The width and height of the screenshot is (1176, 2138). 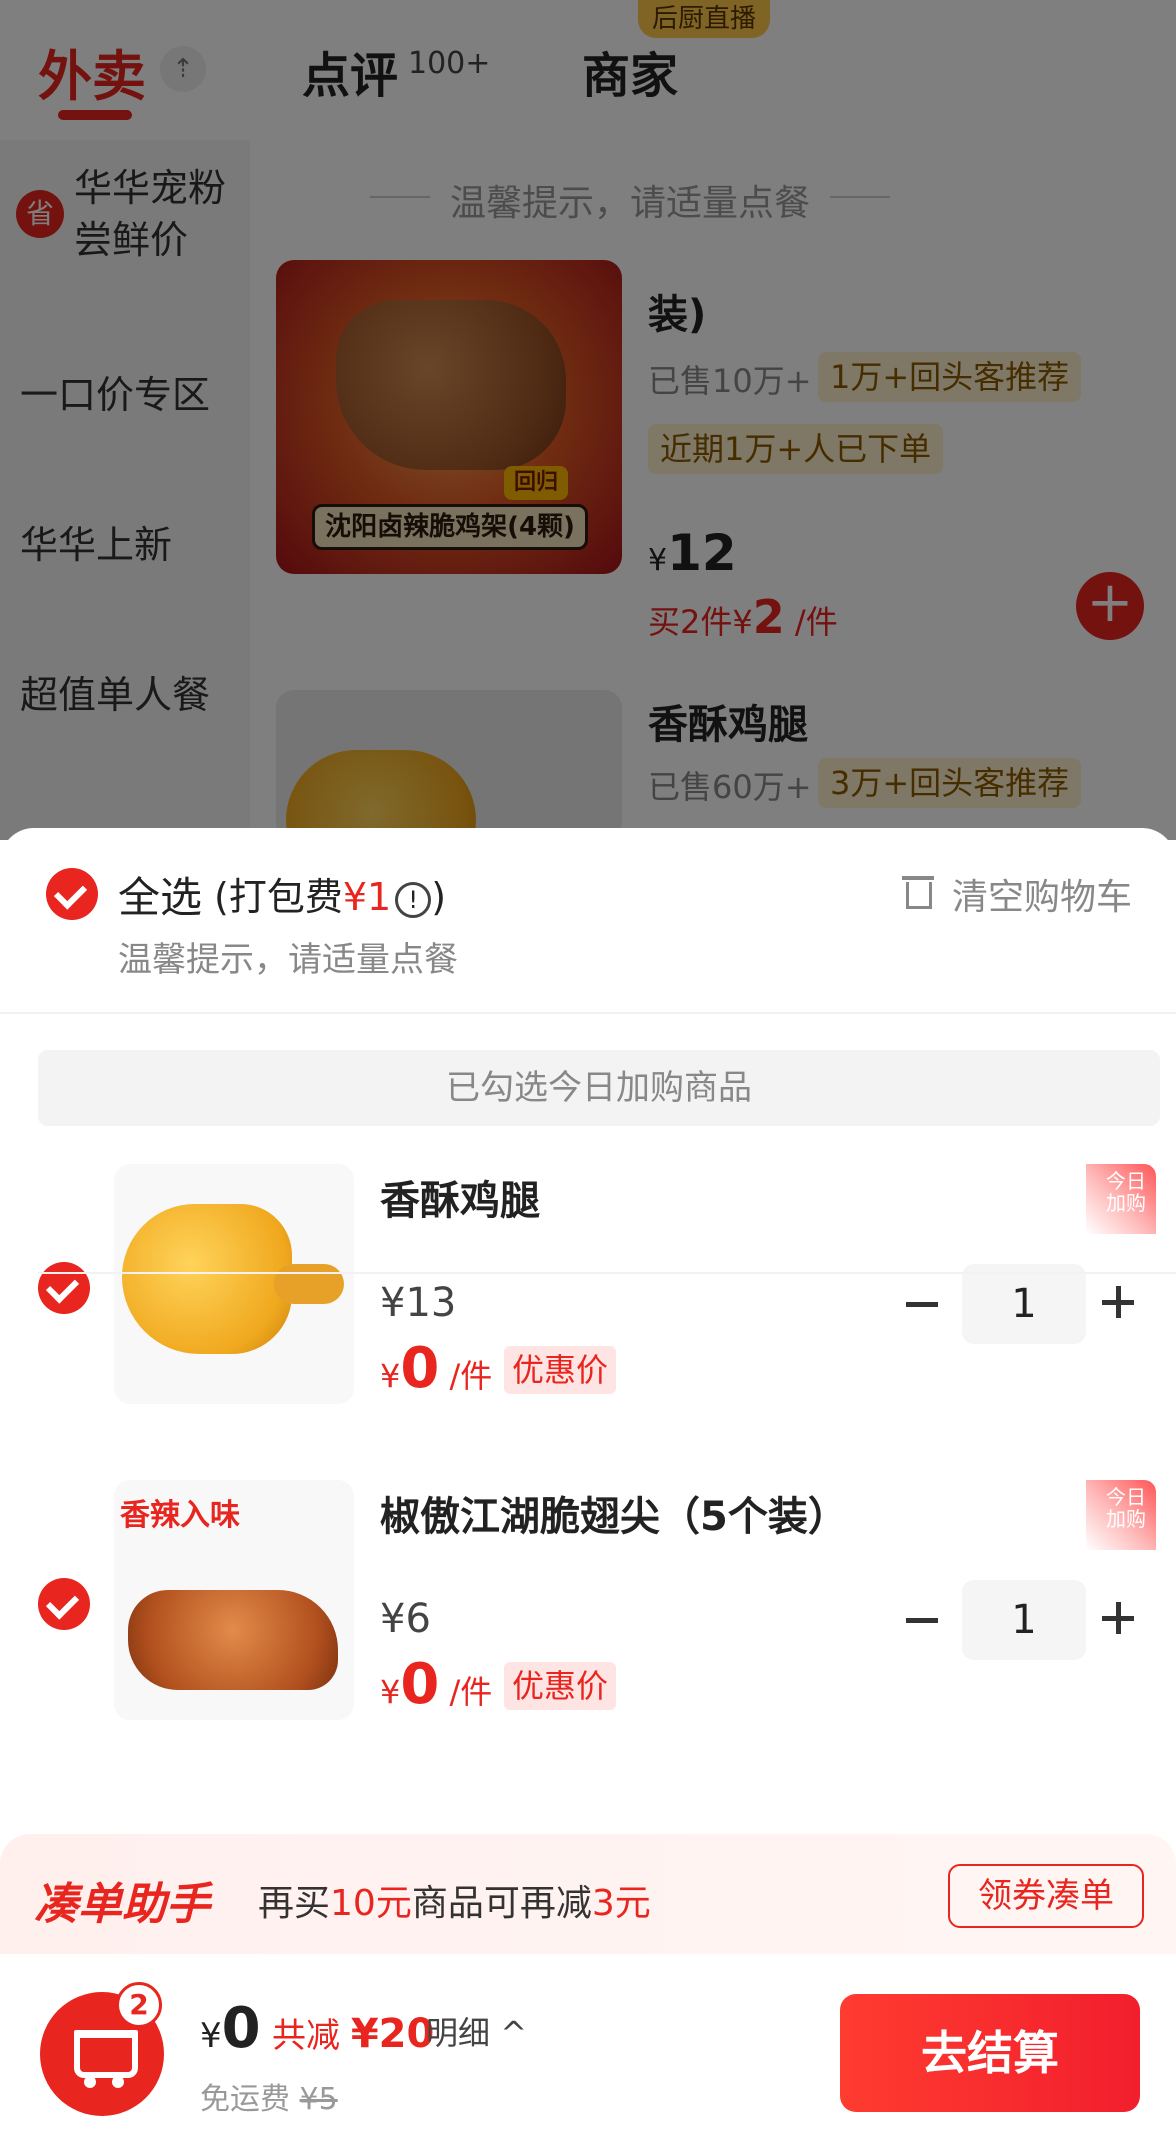 I want to click on delivery-label: 免运费, so click(x=245, y=2099).